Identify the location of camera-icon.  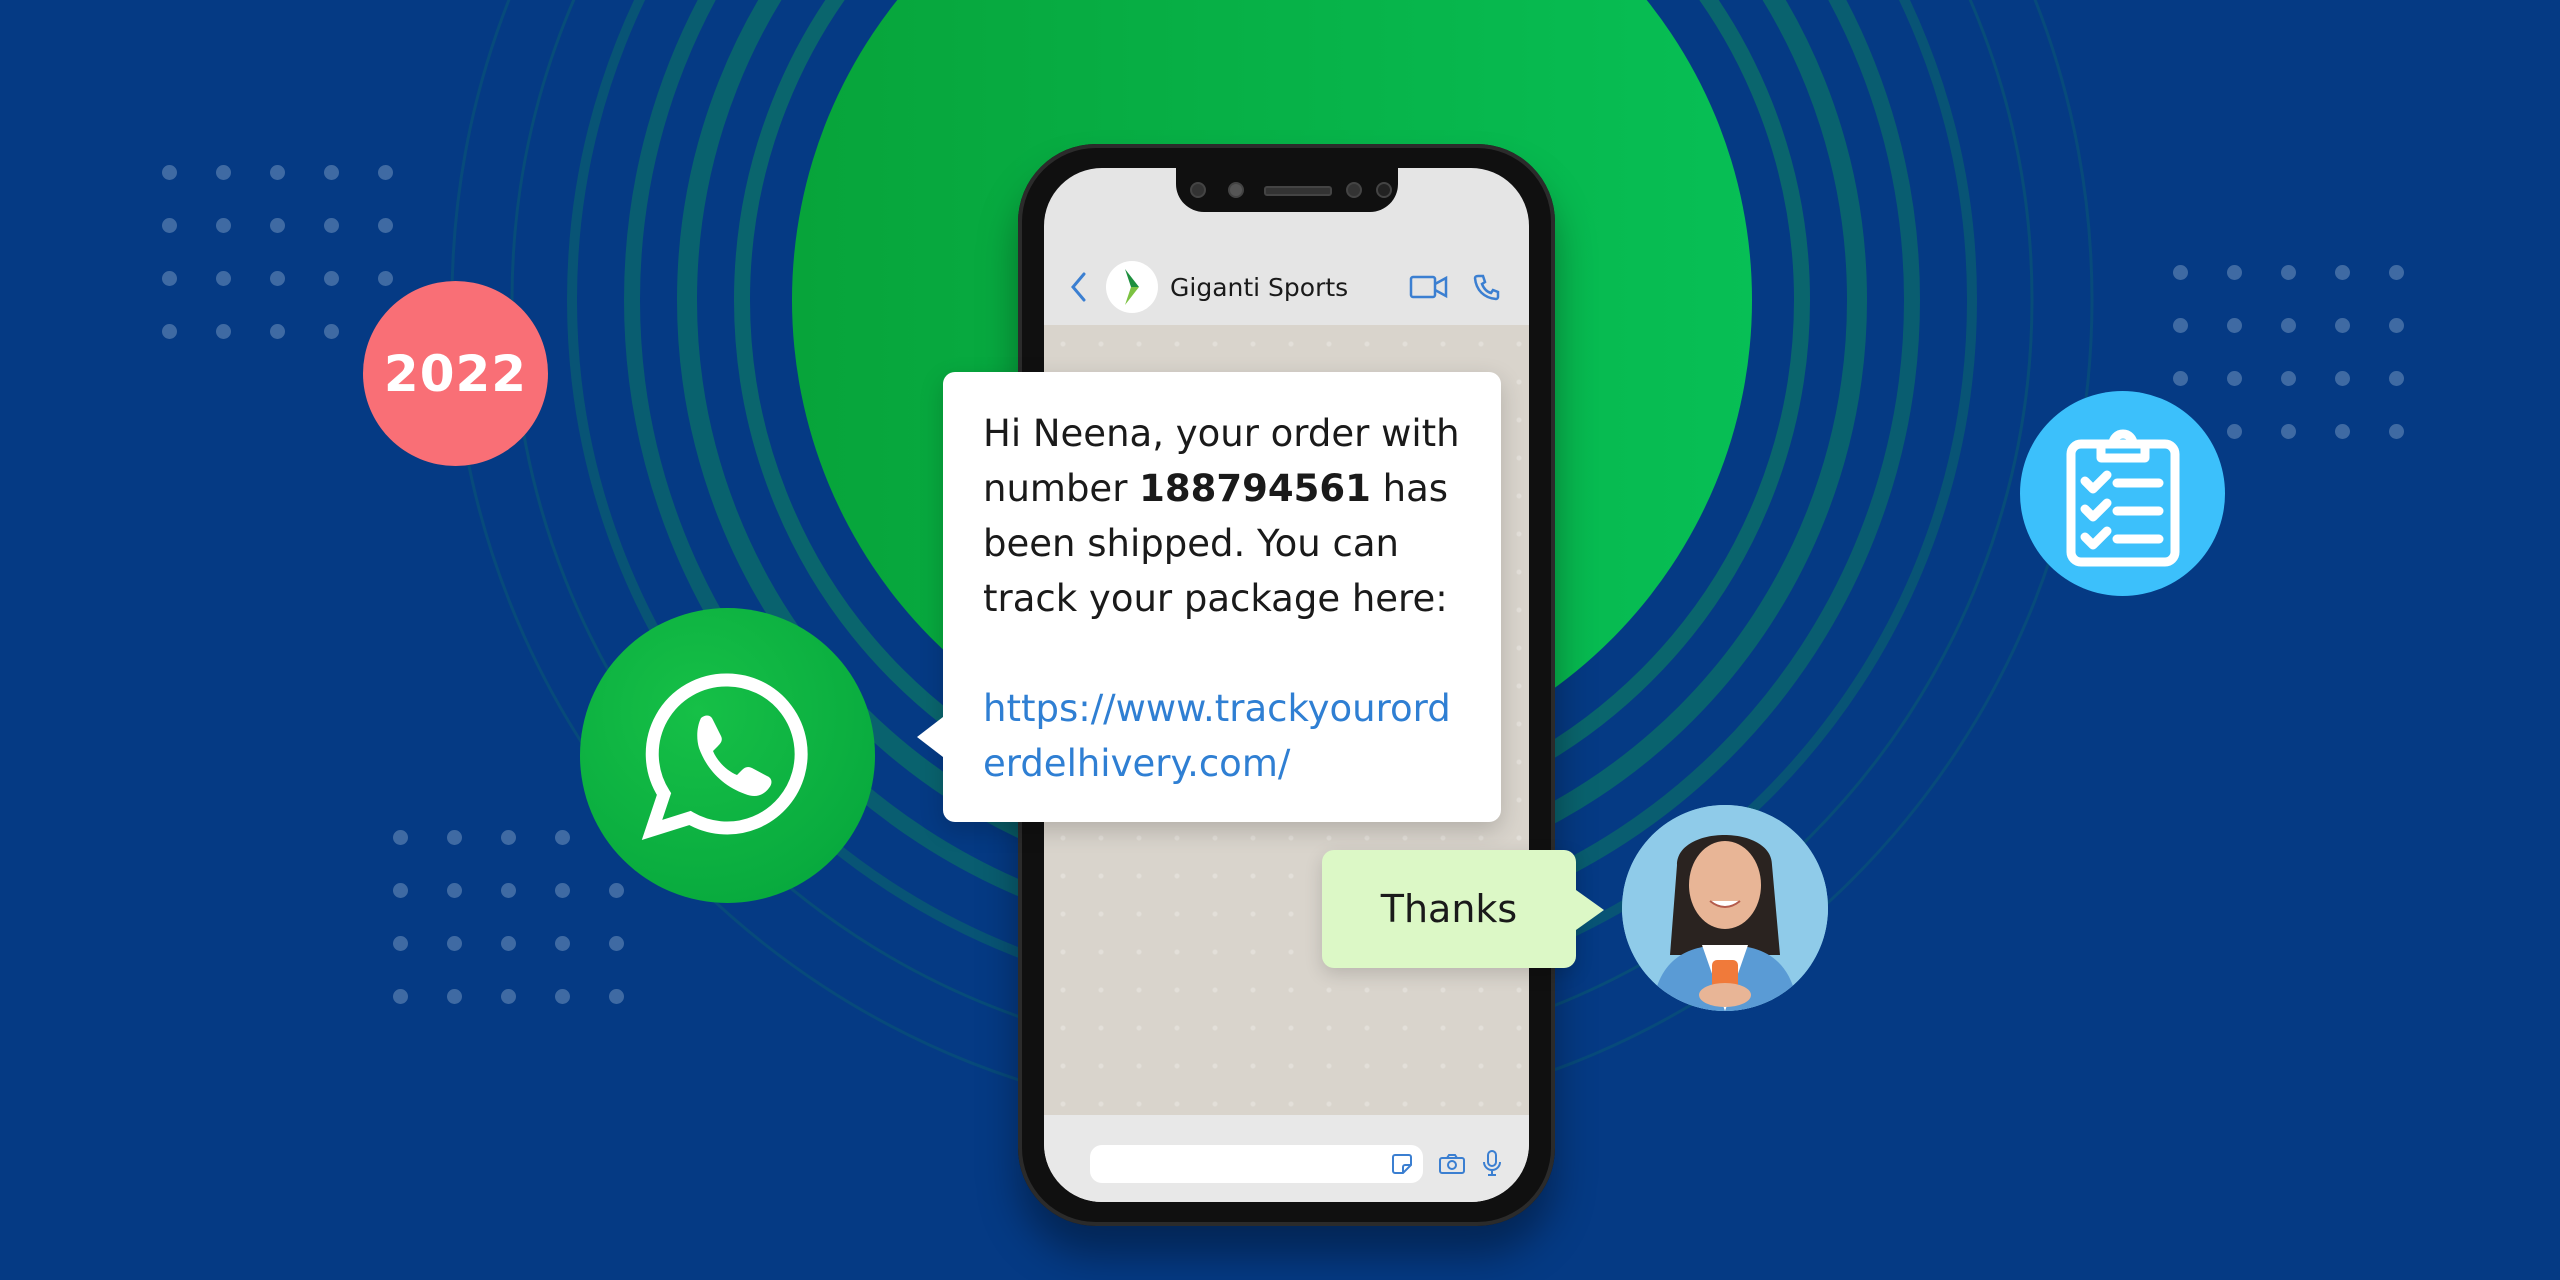
(1452, 1166).